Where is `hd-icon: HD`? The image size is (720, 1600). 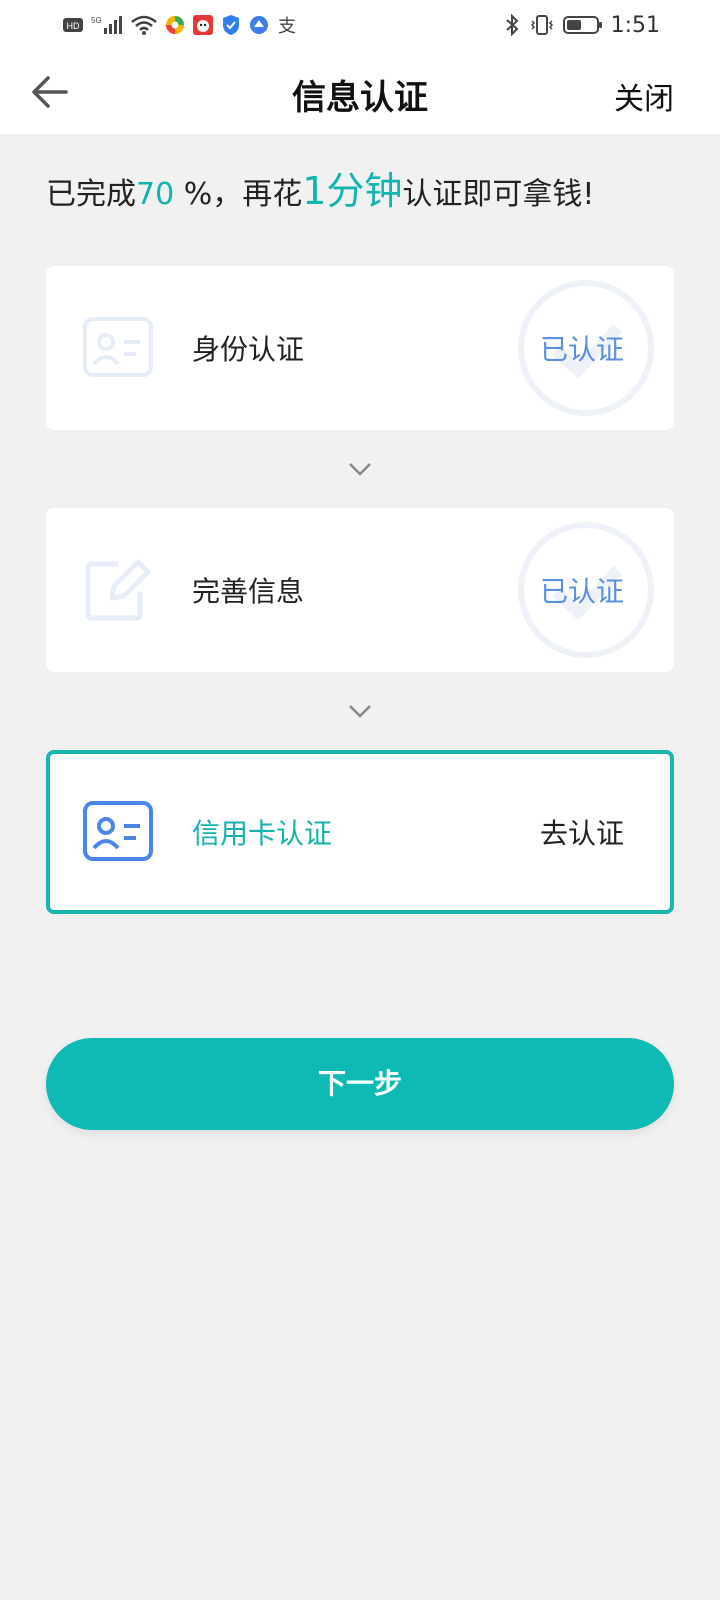
hd-icon: HD is located at coordinates (73, 25).